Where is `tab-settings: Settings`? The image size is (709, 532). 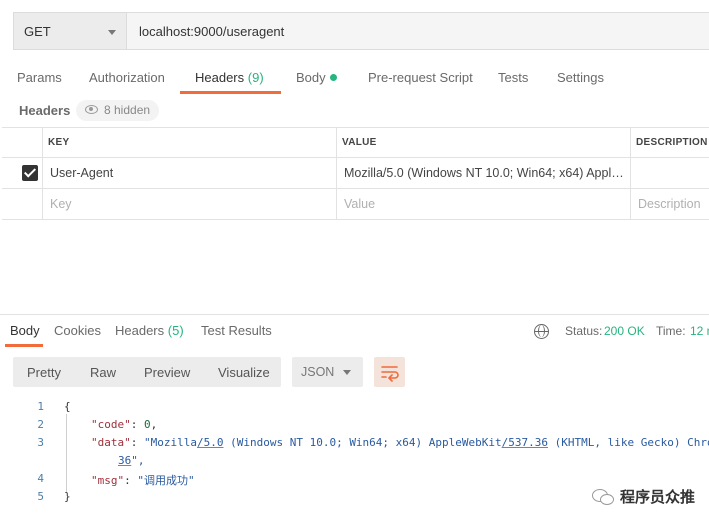 tab-settings: Settings is located at coordinates (580, 77).